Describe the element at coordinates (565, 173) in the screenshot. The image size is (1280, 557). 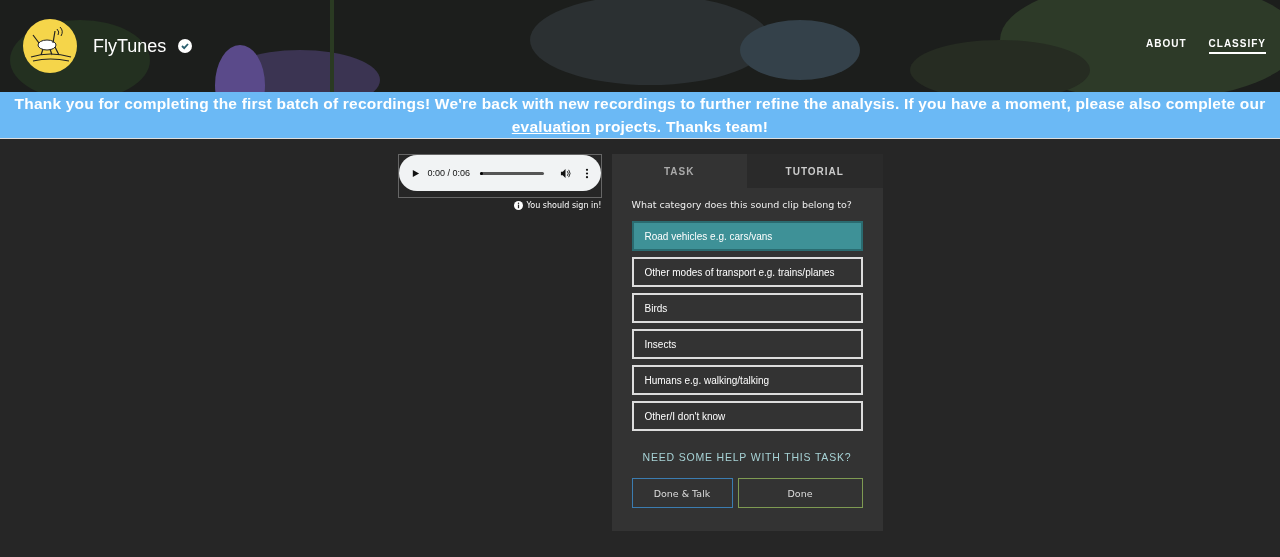
I see `volume-icon` at that location.